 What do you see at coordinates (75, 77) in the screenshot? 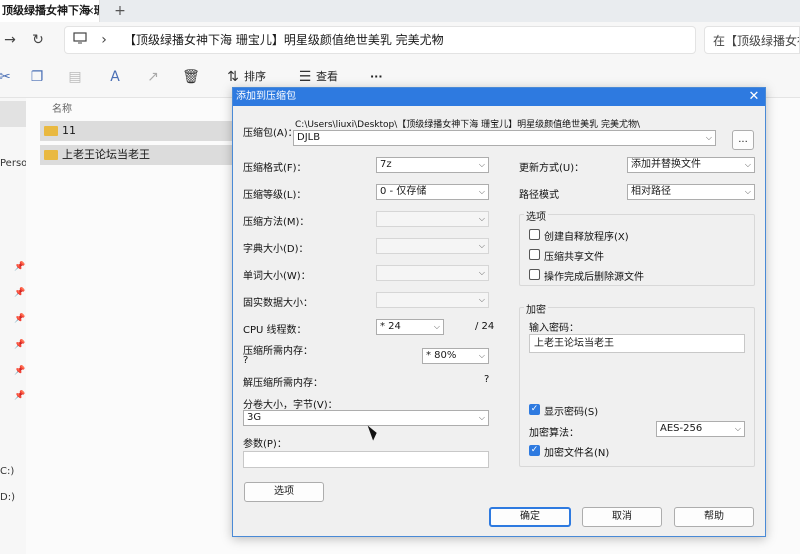
I see `paste-icon: ▤` at bounding box center [75, 77].